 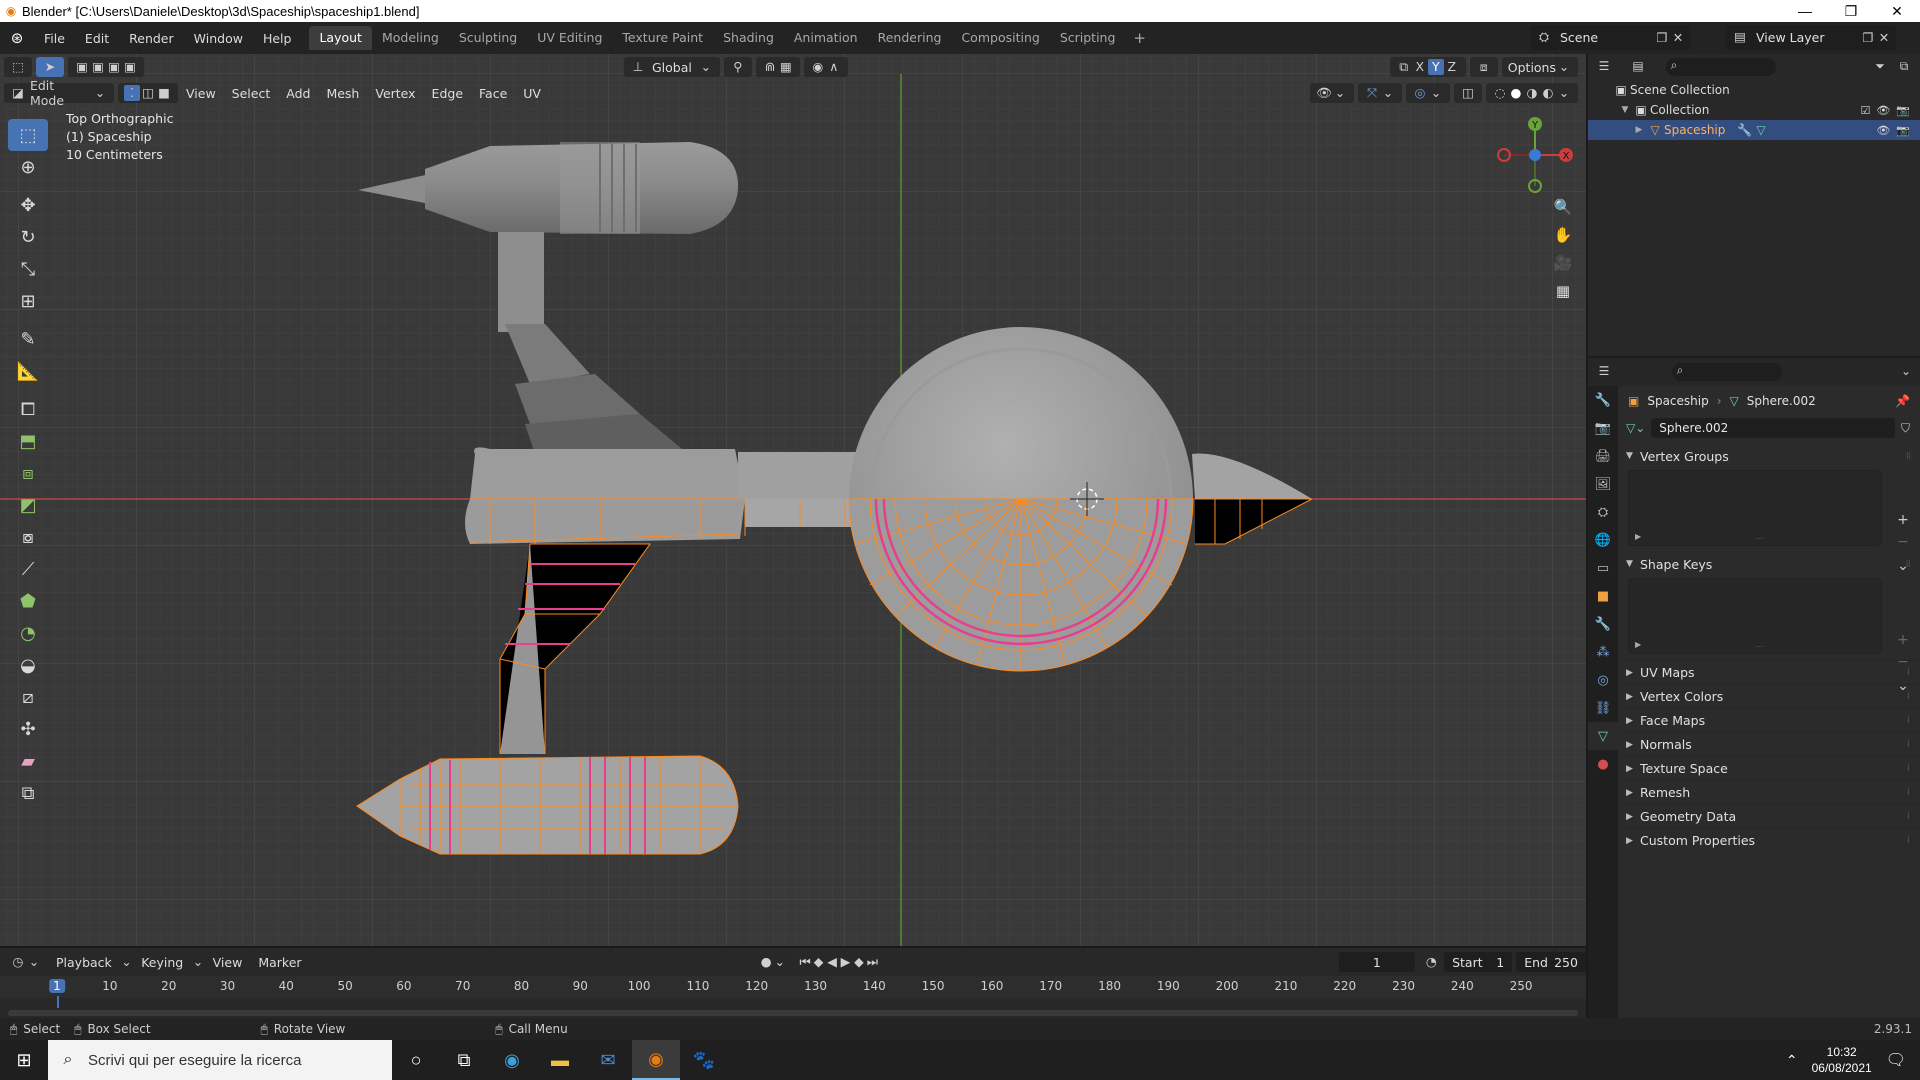 I want to click on menu-edit: Edit, so click(x=97, y=38).